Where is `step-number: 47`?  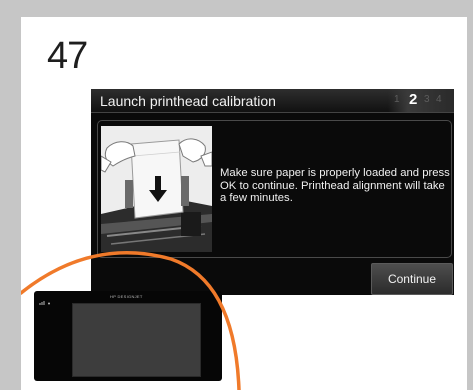
step-number: 47 is located at coordinates (67, 56).